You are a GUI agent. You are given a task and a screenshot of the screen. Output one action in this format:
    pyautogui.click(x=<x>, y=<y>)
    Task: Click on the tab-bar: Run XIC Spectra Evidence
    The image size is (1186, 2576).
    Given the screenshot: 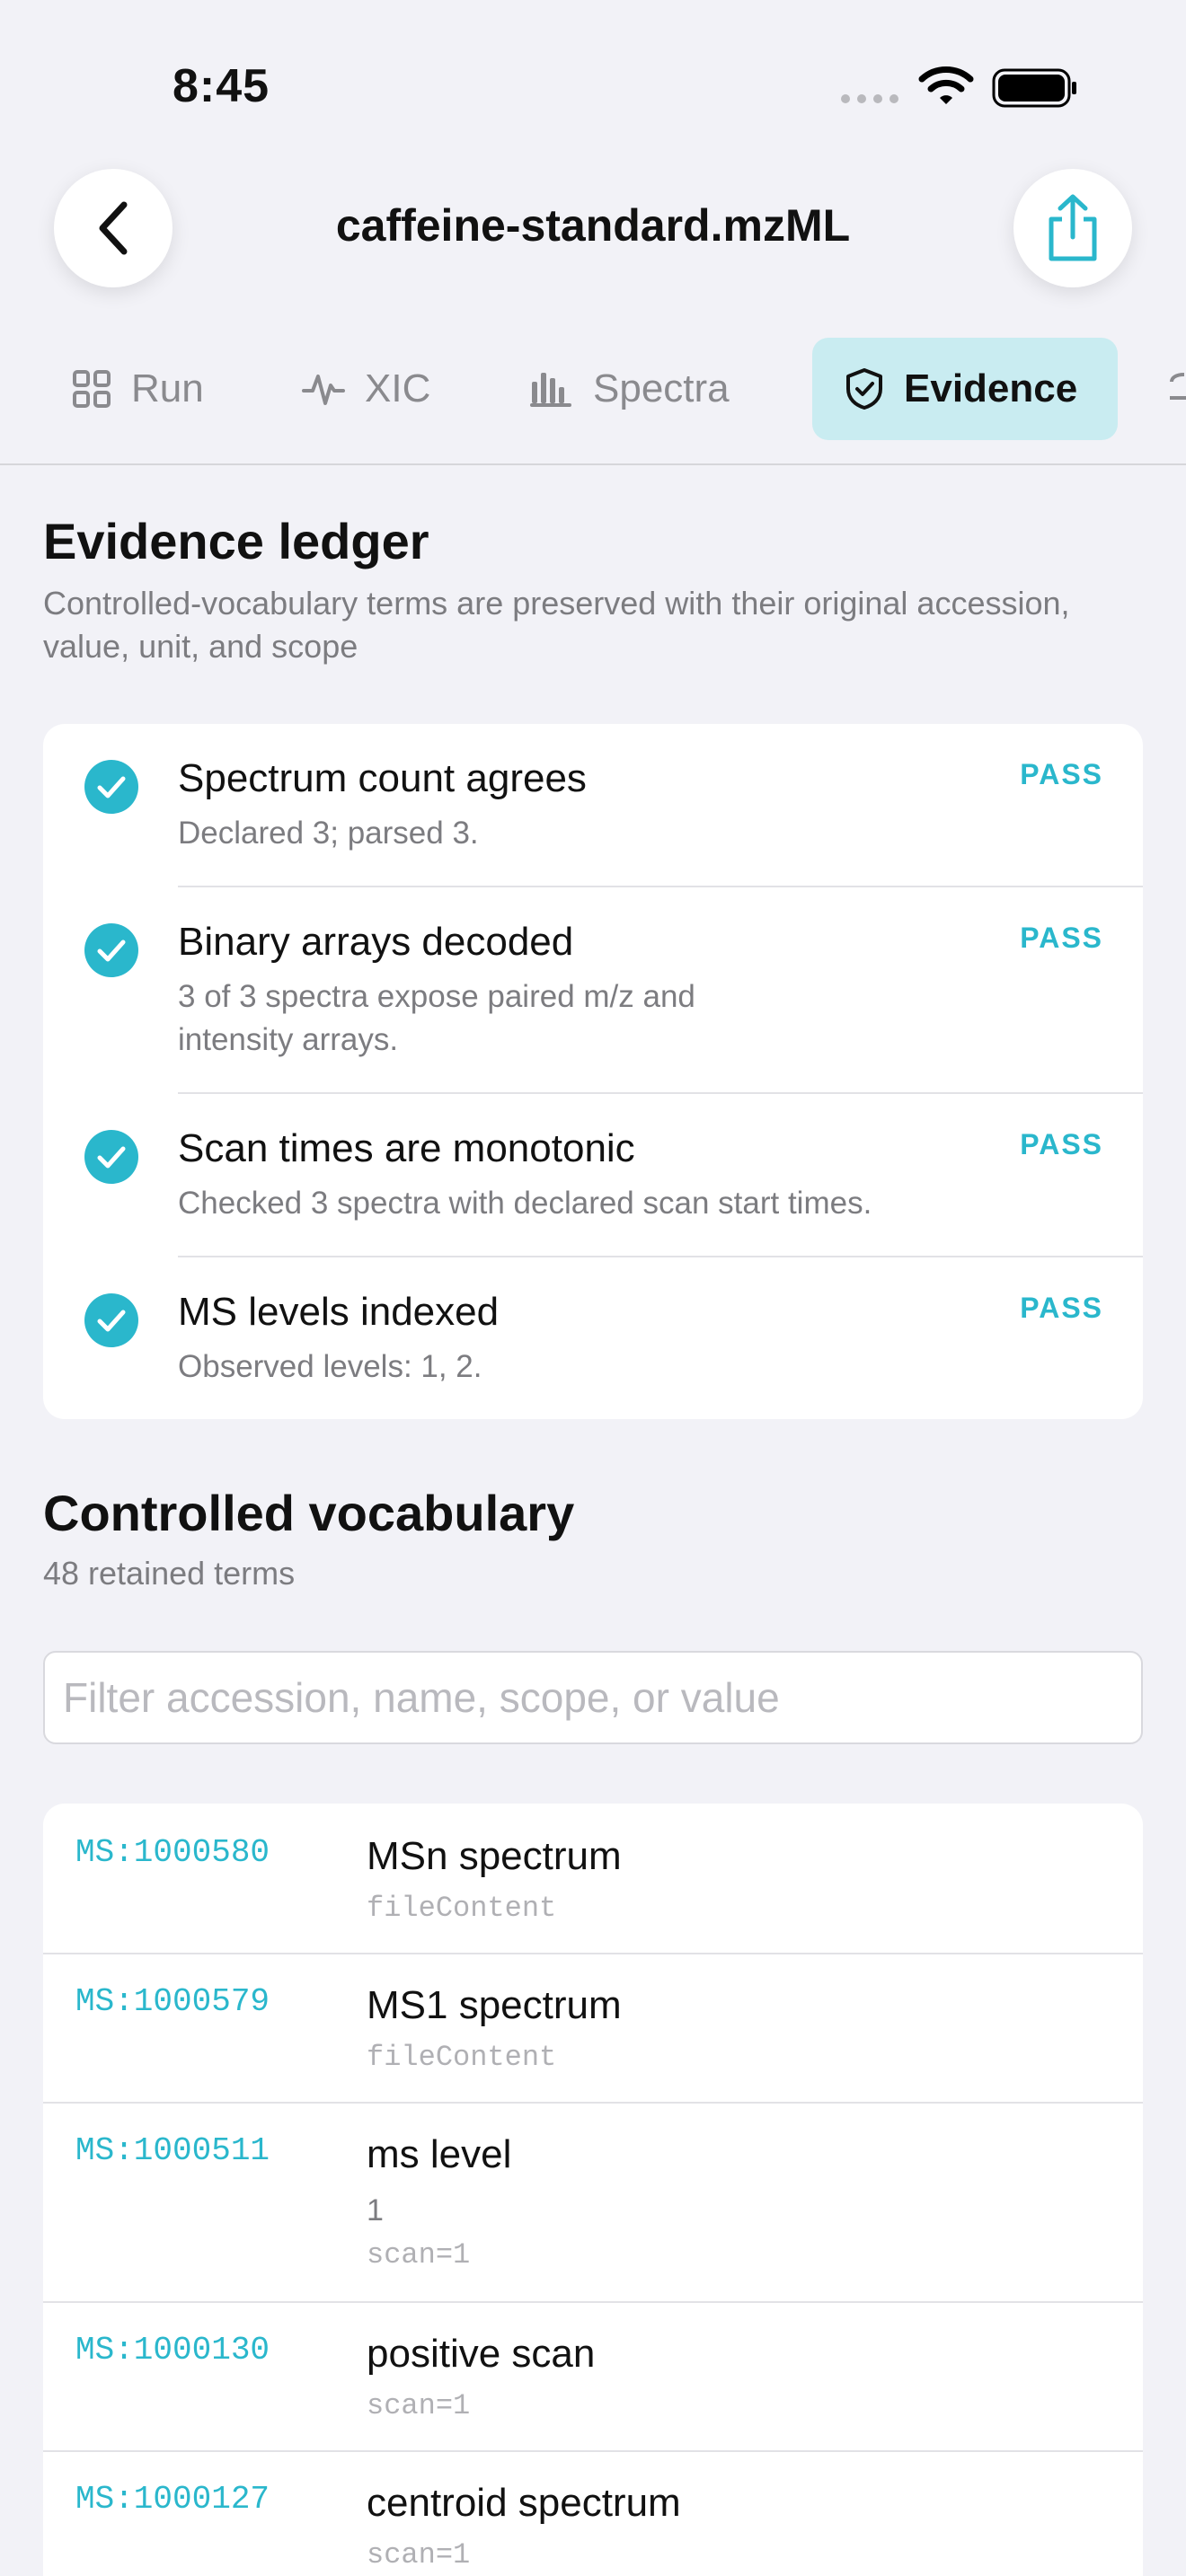 What is the action you would take?
    pyautogui.click(x=593, y=392)
    